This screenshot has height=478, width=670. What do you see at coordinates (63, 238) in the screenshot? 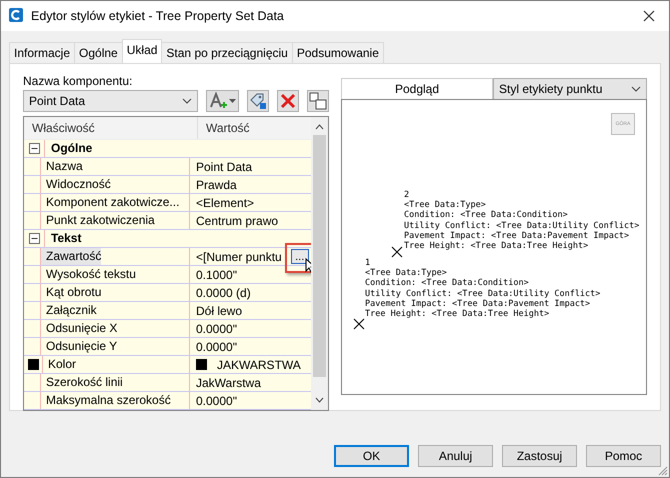
I see `group-header: Tekst` at bounding box center [63, 238].